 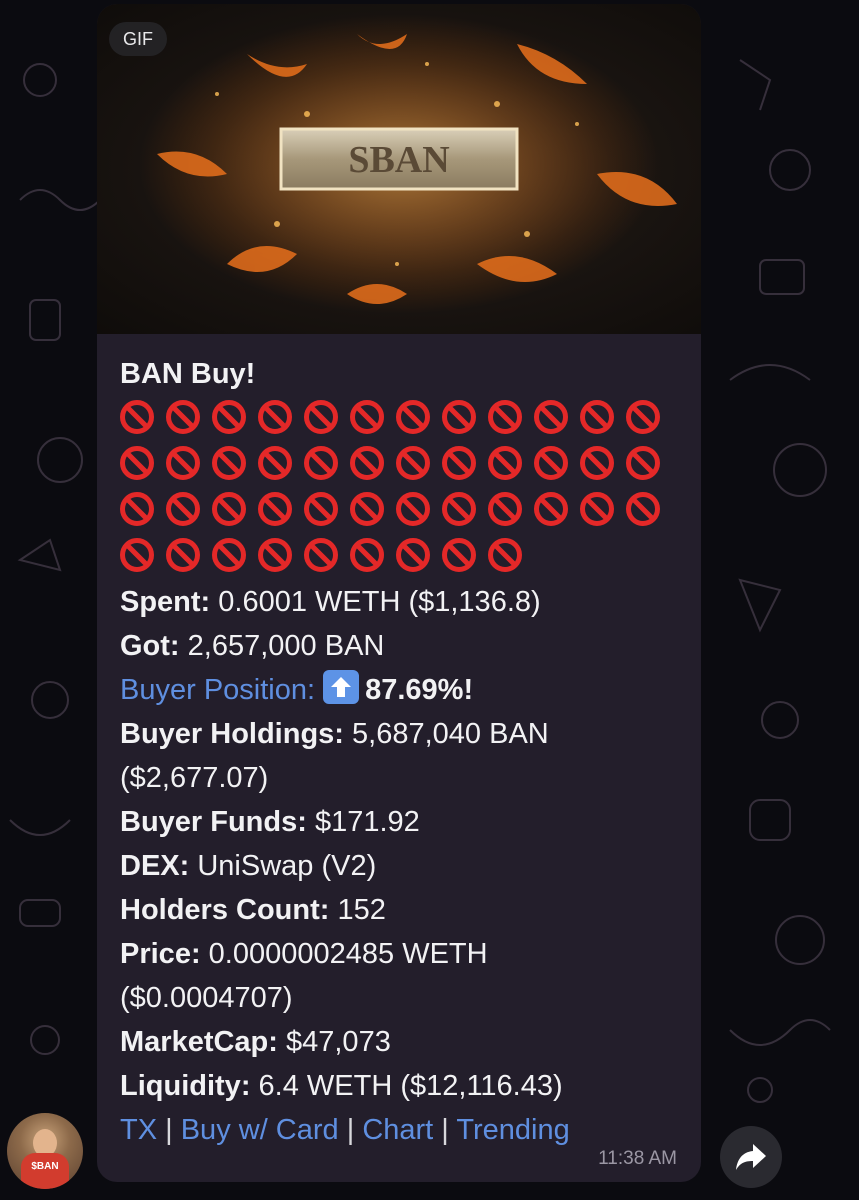 I want to click on buyer-position-value: 87.69%!, so click(x=419, y=690).